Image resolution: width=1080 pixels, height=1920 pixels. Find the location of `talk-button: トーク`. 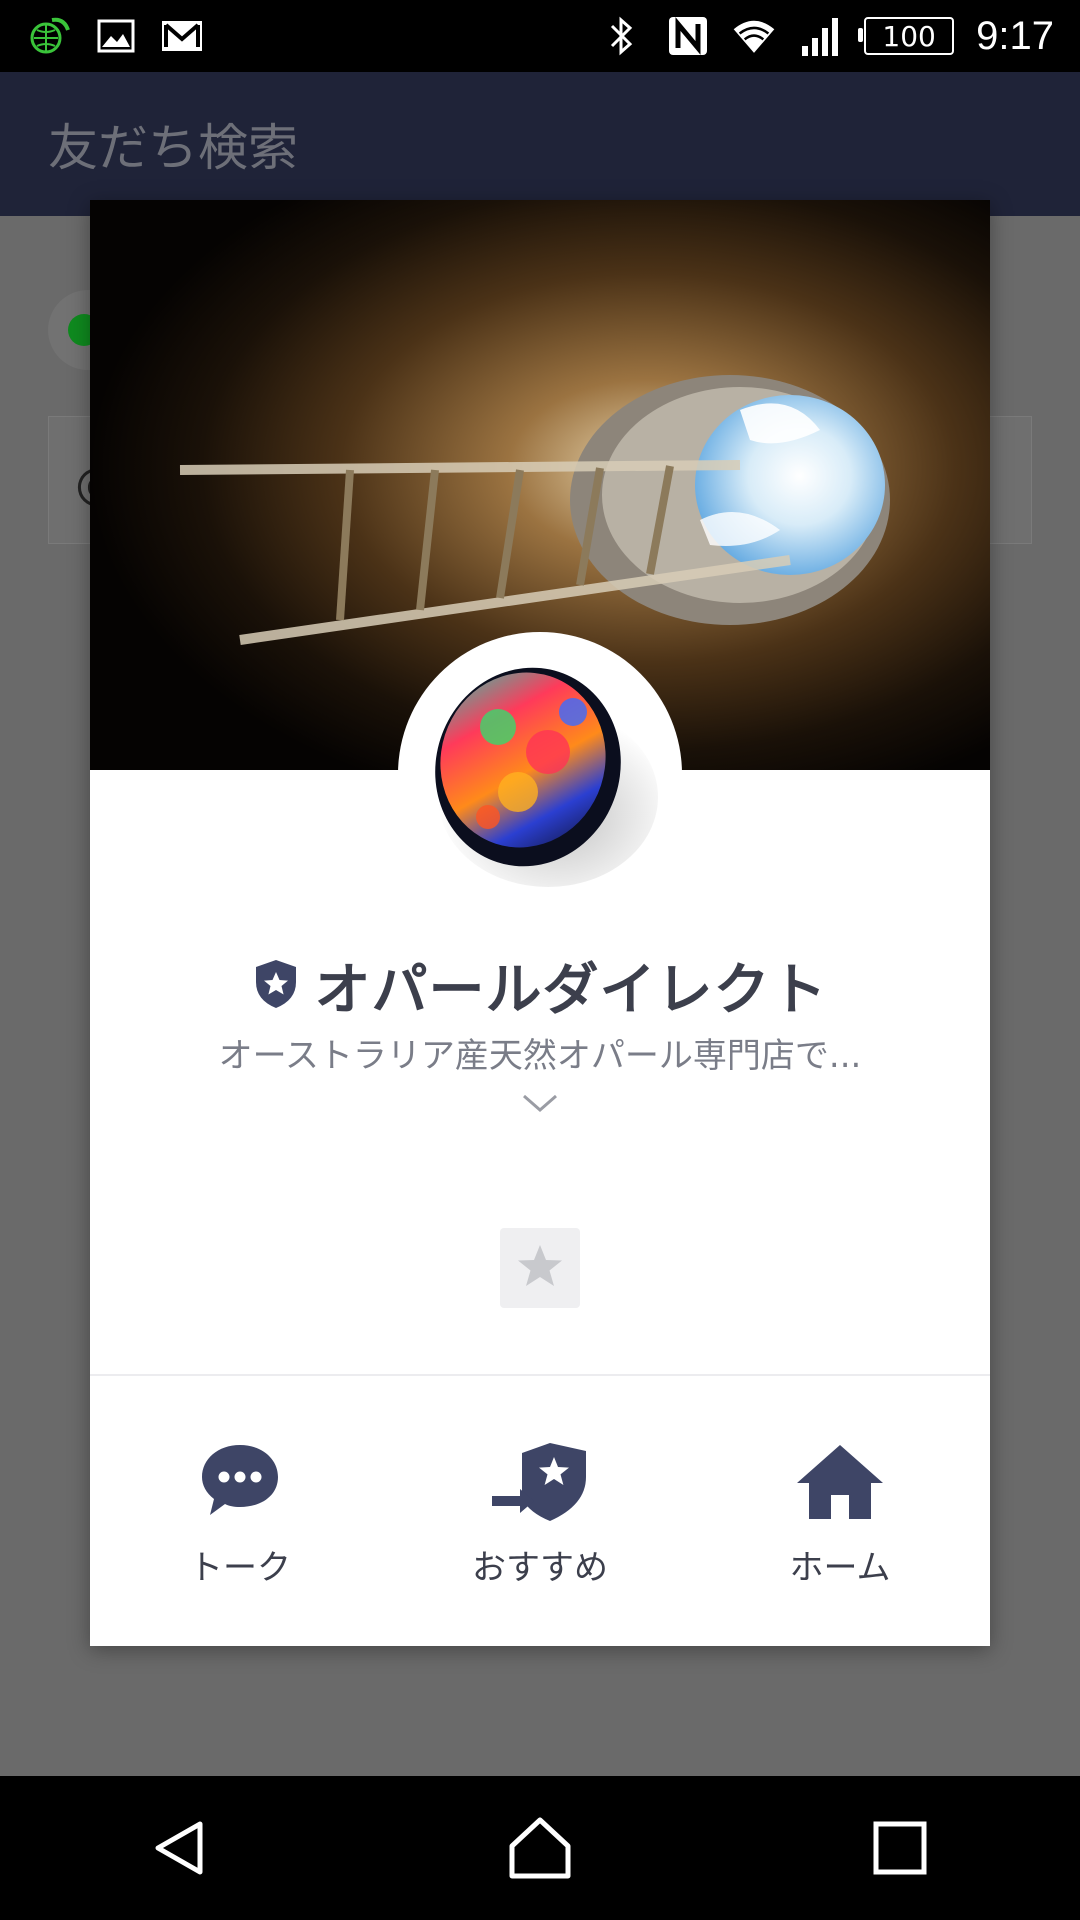

talk-button: トーク is located at coordinates (240, 1511).